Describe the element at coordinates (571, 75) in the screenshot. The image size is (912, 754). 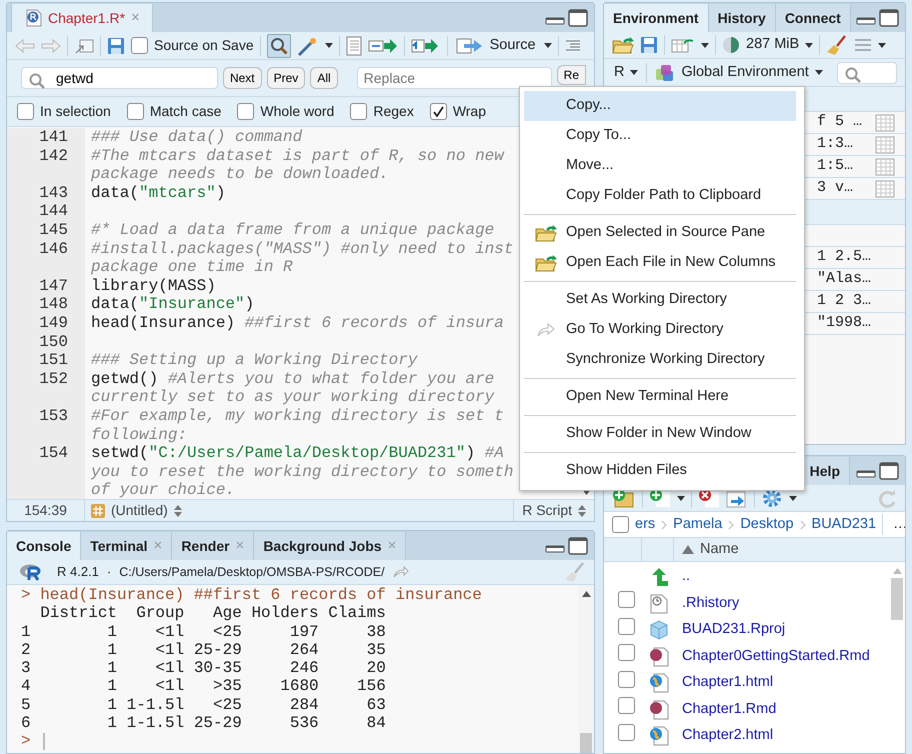
I see `replace-action-button: Re` at that location.